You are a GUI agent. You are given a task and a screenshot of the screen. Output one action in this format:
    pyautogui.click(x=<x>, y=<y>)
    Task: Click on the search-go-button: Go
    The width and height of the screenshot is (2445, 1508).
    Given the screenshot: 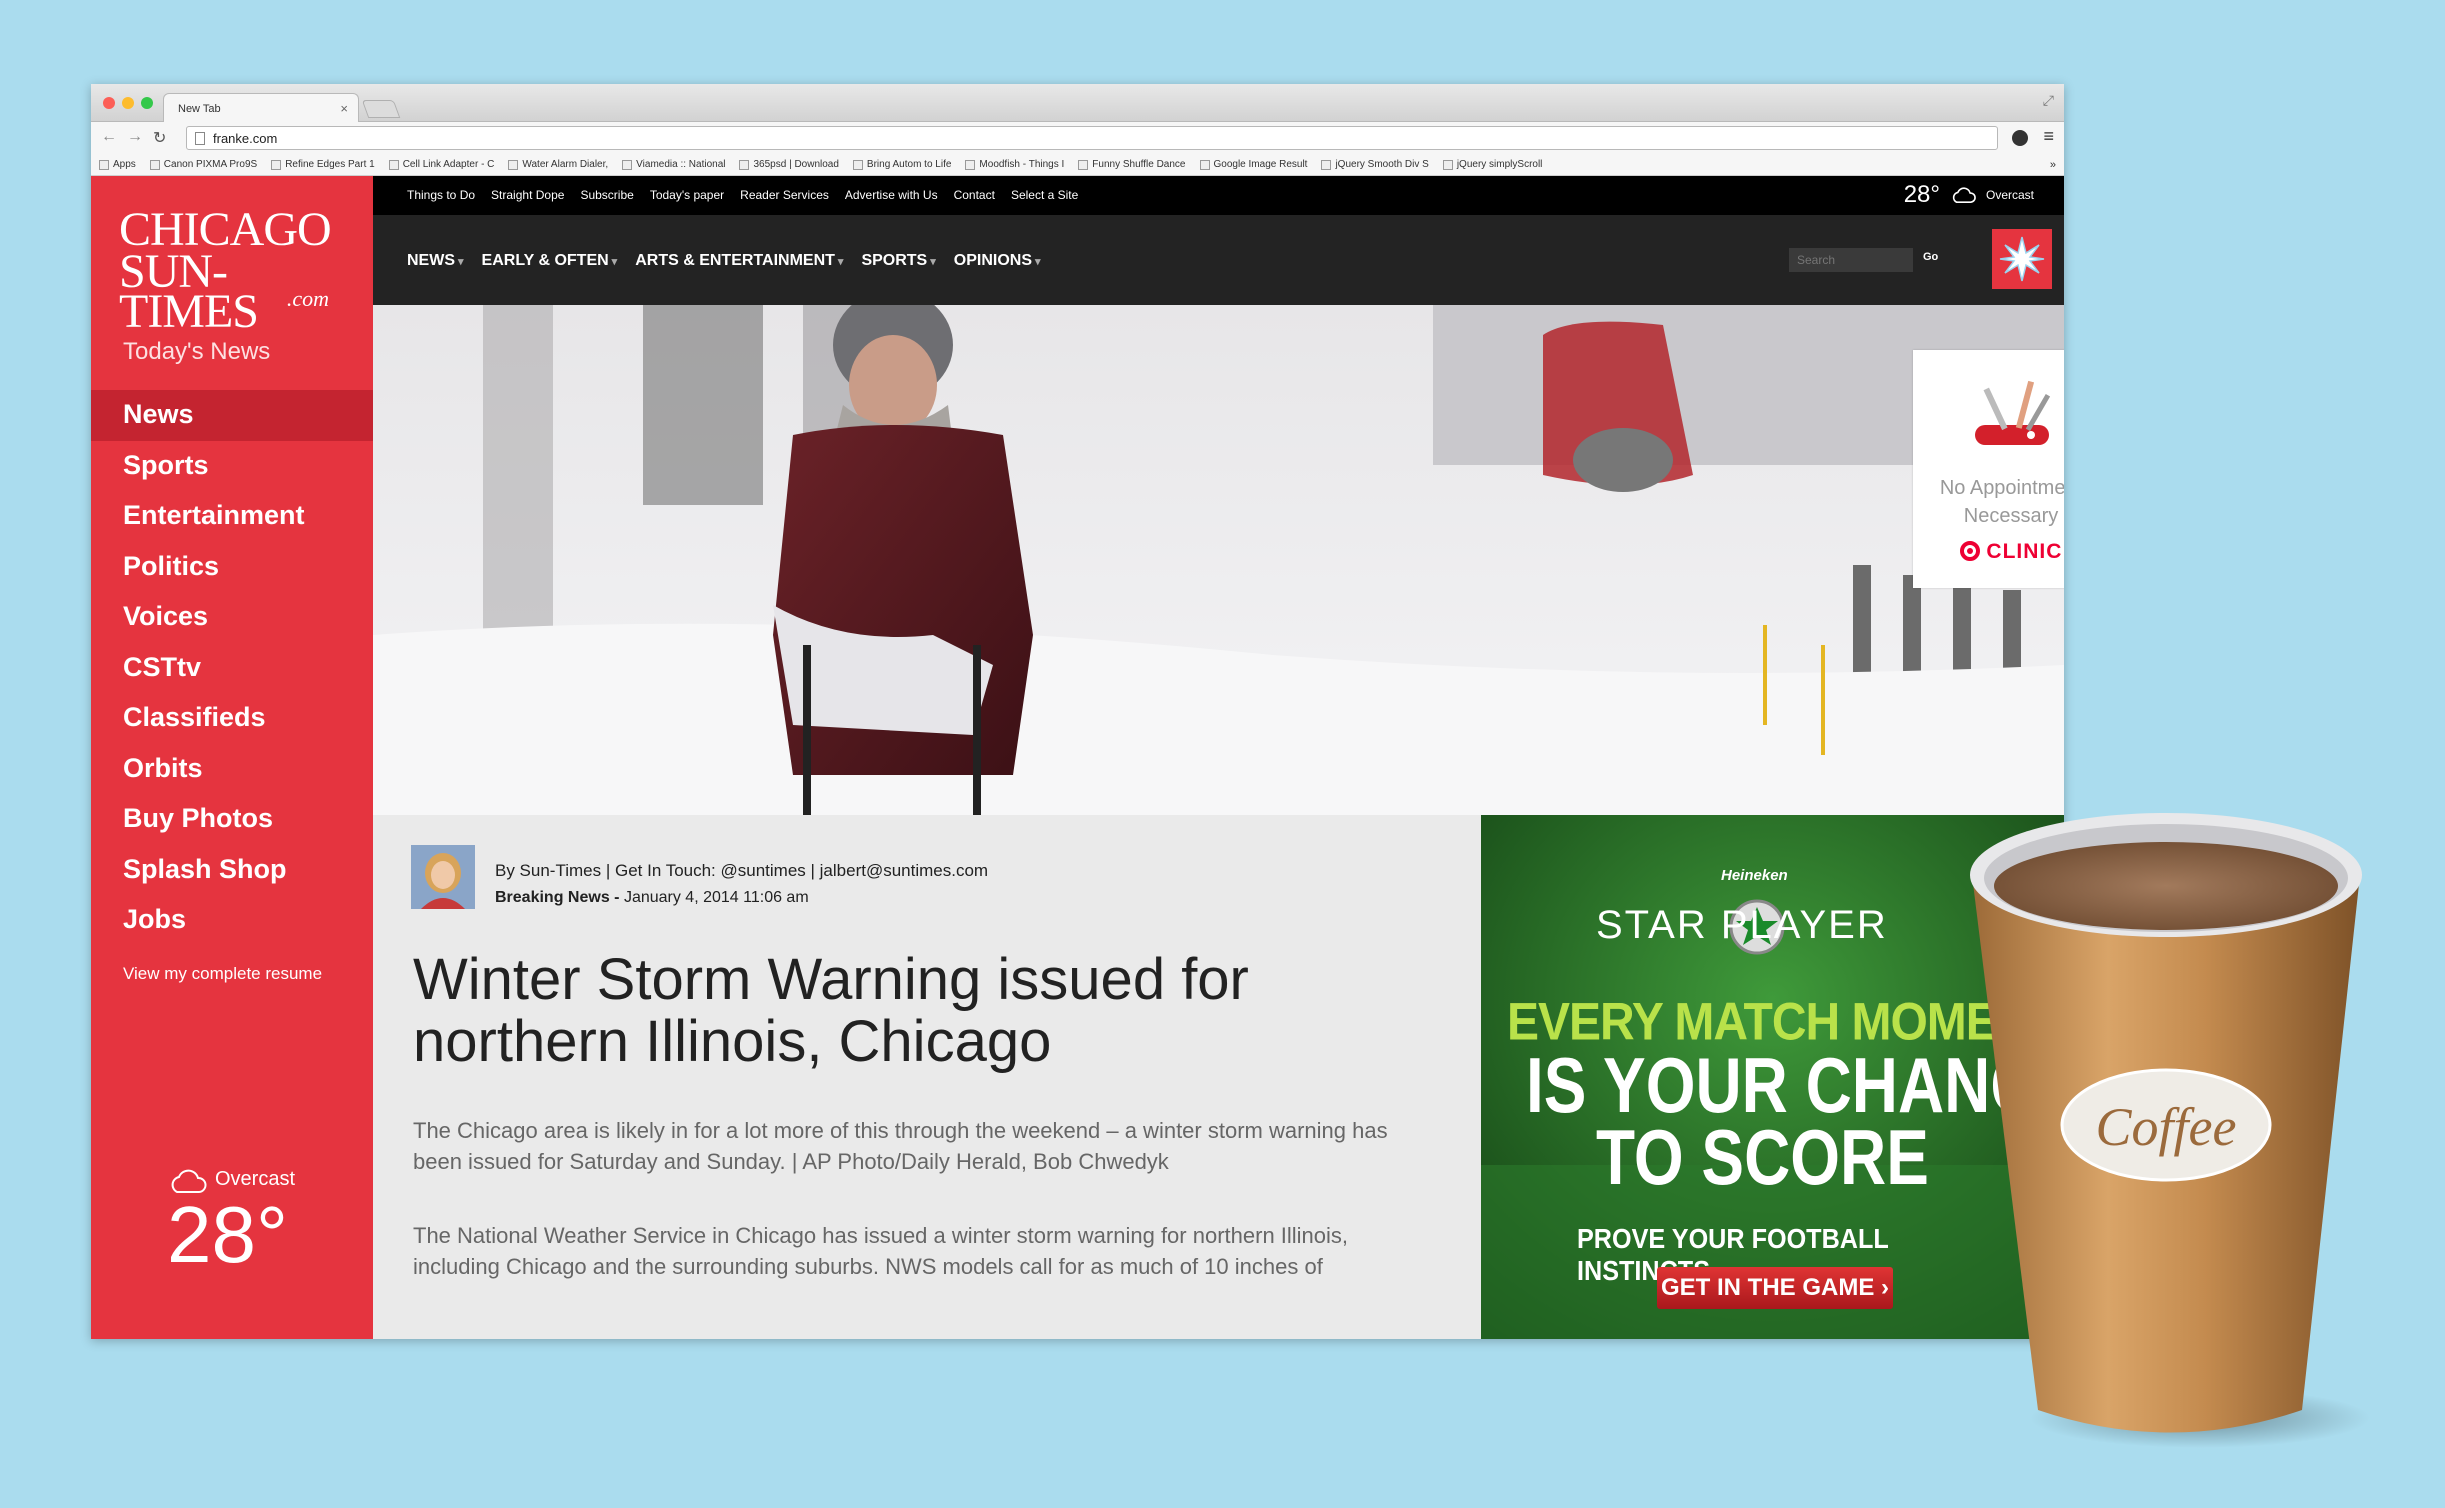 What is the action you would take?
    pyautogui.click(x=1930, y=257)
    